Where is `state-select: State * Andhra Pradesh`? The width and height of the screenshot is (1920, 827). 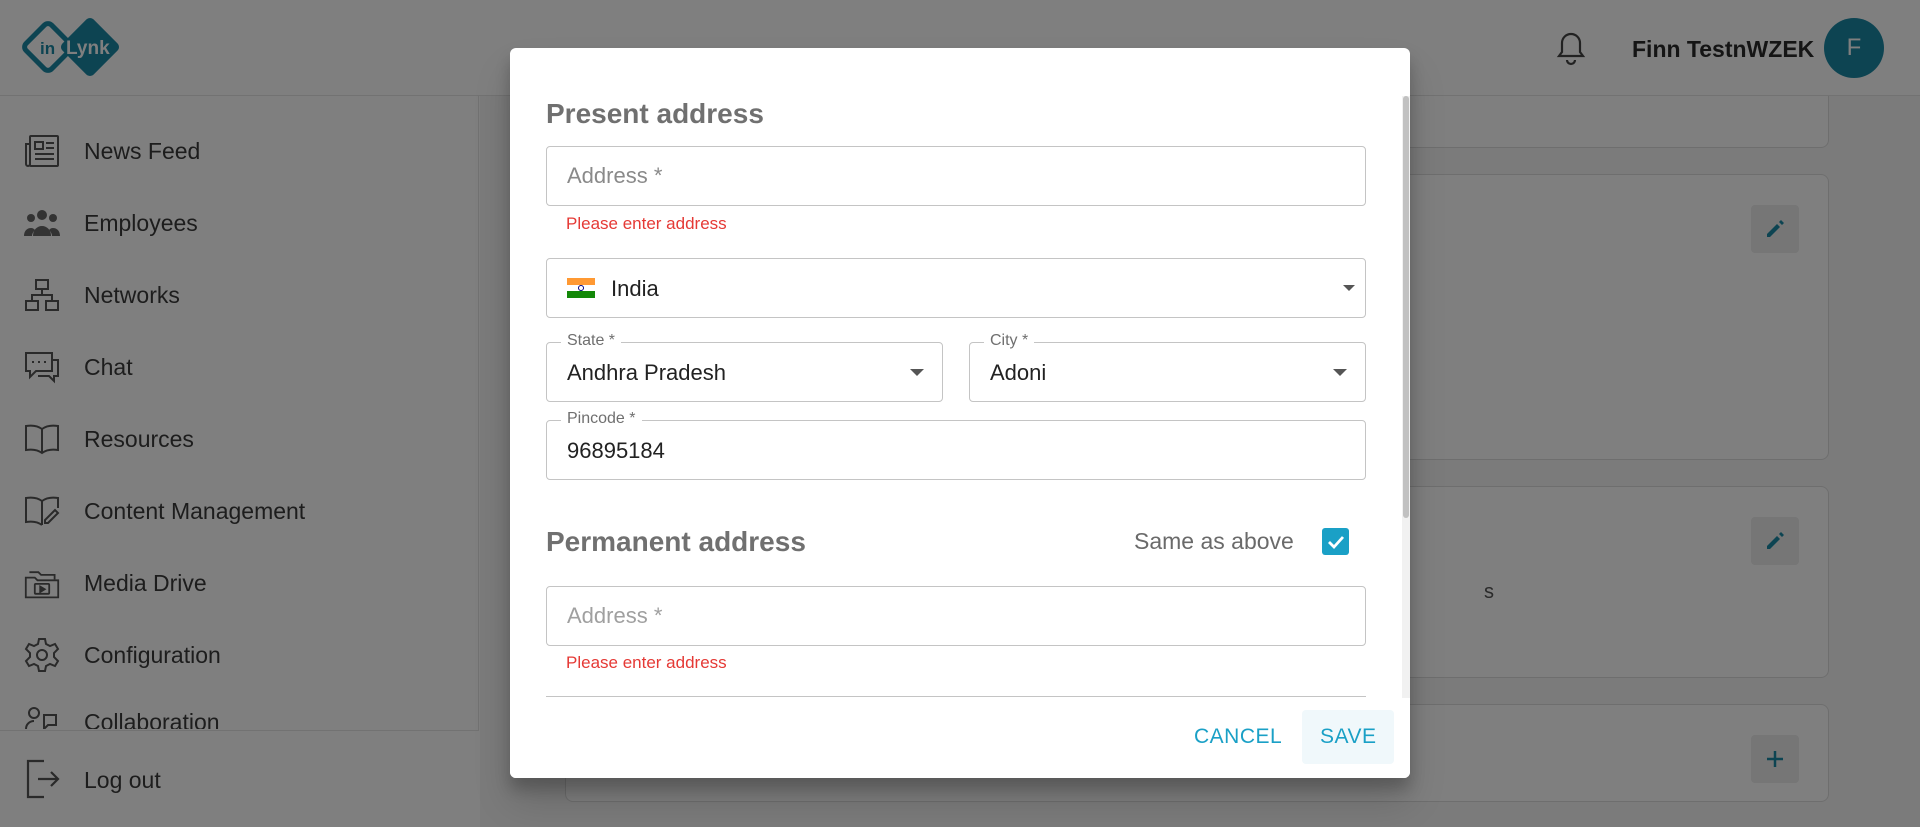 state-select: State * Andhra Pradesh is located at coordinates (744, 367).